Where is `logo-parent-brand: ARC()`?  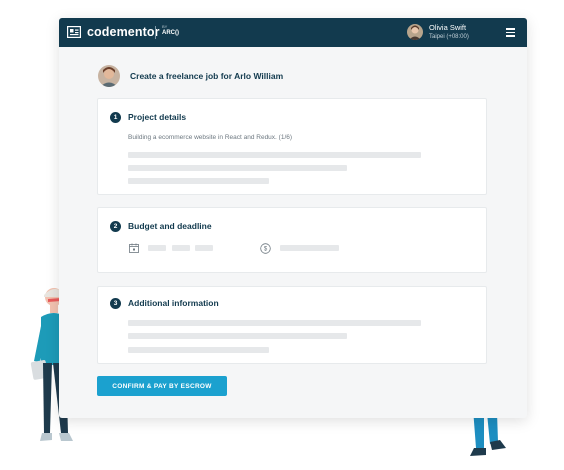 logo-parent-brand: ARC() is located at coordinates (170, 33).